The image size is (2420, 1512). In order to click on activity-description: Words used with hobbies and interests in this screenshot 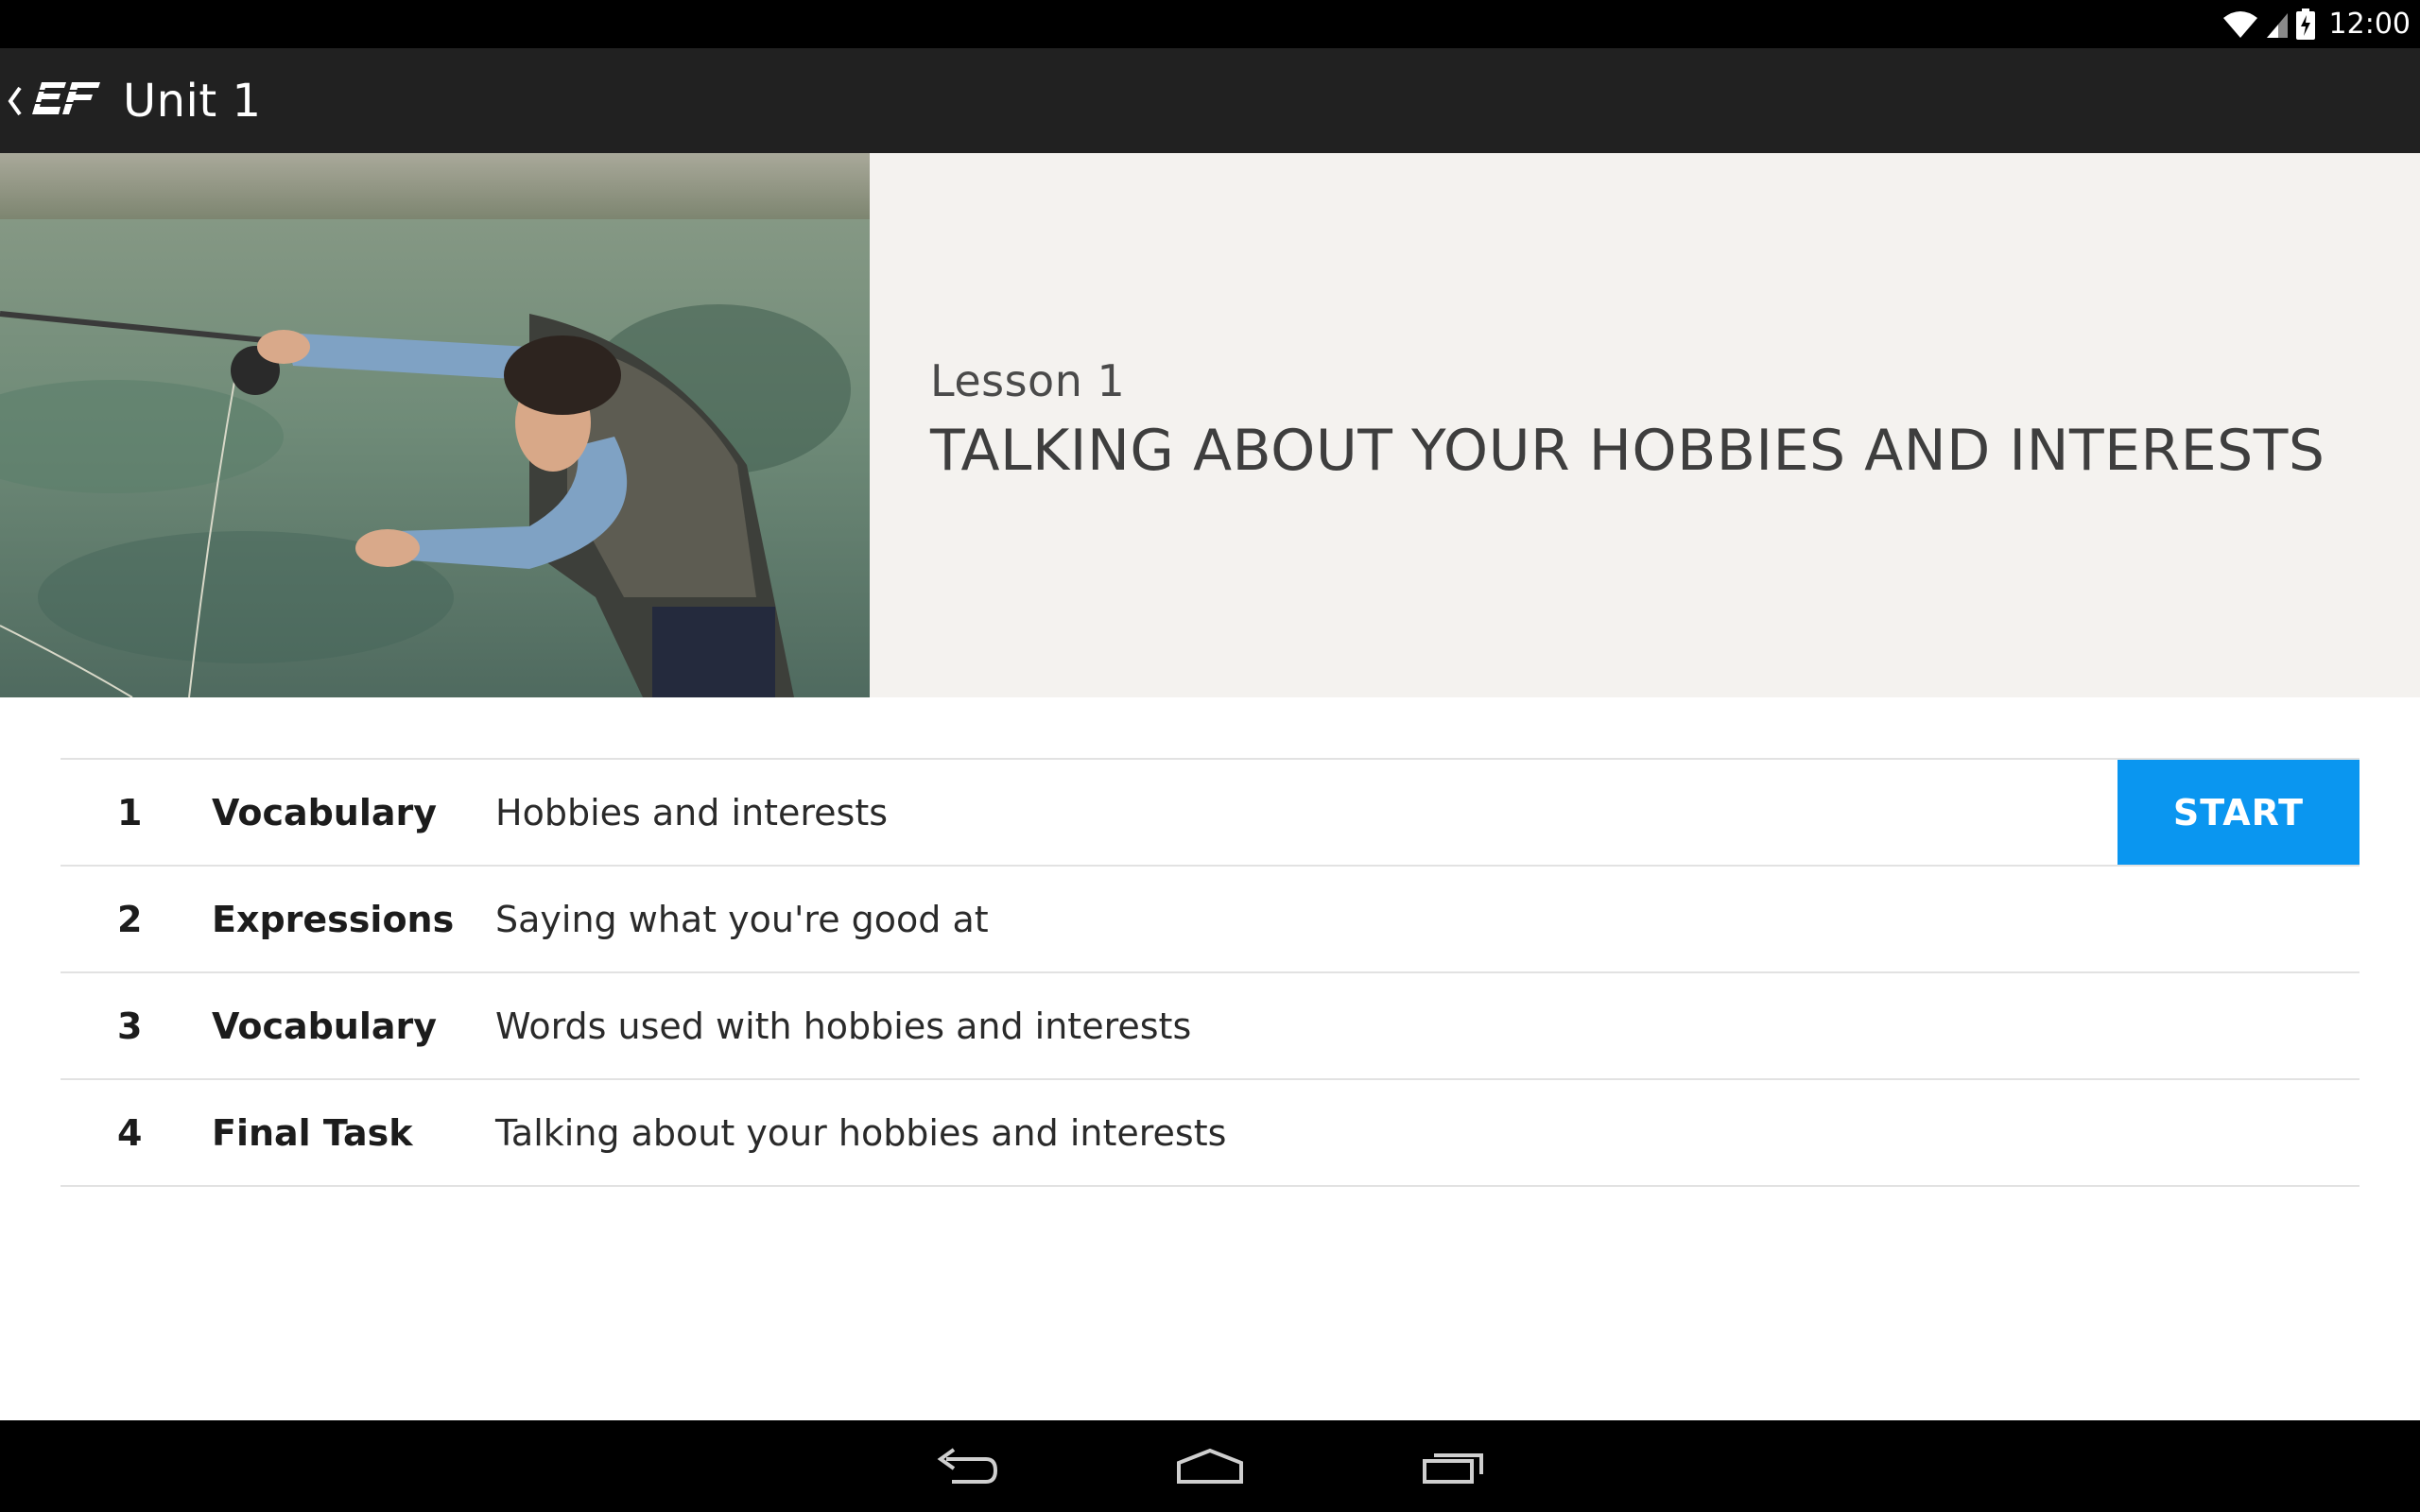, I will do `click(843, 1026)`.